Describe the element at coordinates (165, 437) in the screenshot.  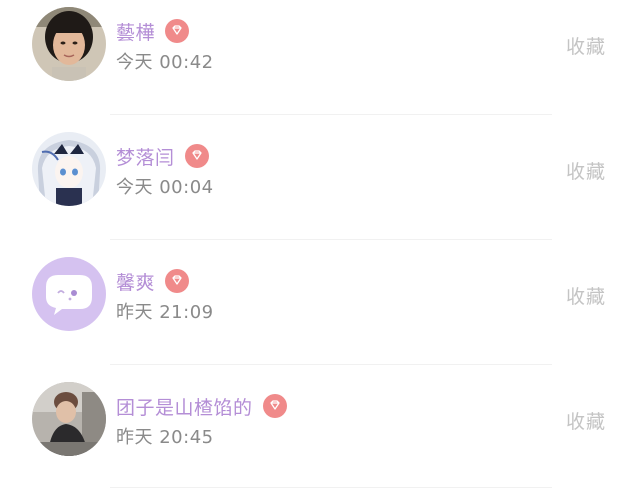
I see `timestamp: 昨天 20:45` at that location.